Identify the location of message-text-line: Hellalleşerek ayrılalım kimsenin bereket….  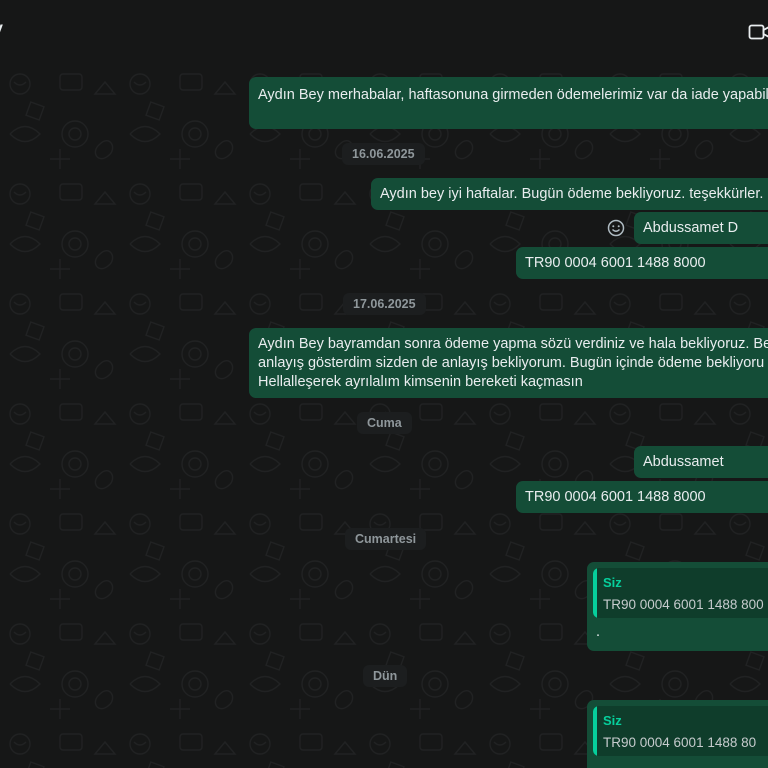
(420, 382).